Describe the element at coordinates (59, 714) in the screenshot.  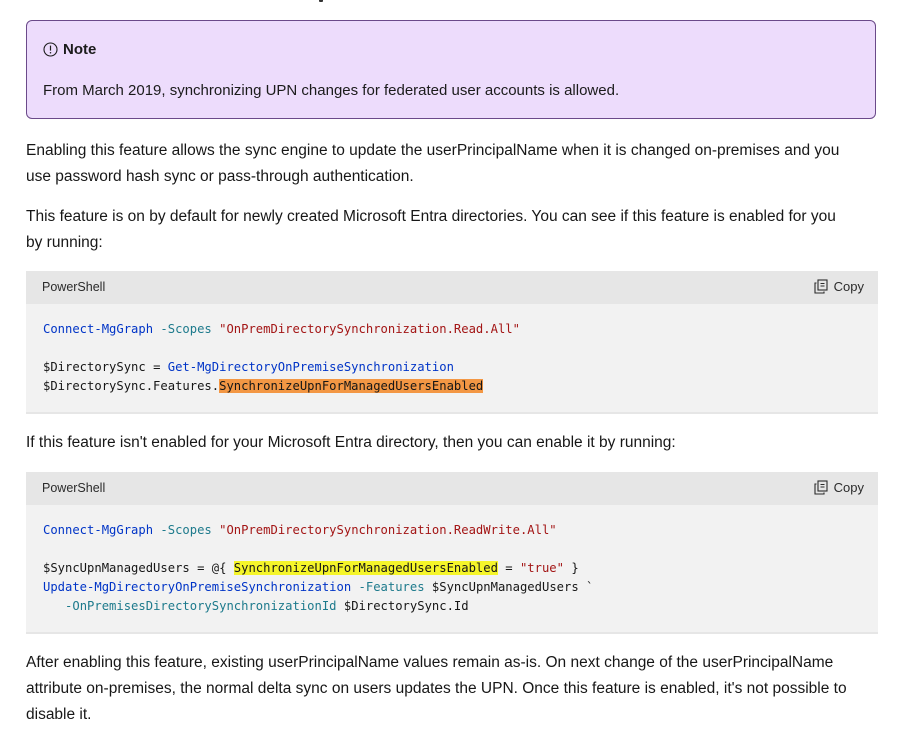
I see `paragraph-line: disable it.` at that location.